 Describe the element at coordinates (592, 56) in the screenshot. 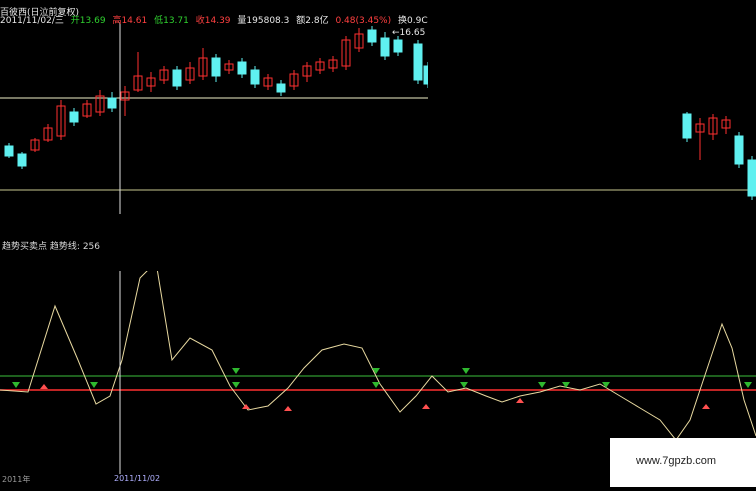

I see `masked-region-top-right` at that location.